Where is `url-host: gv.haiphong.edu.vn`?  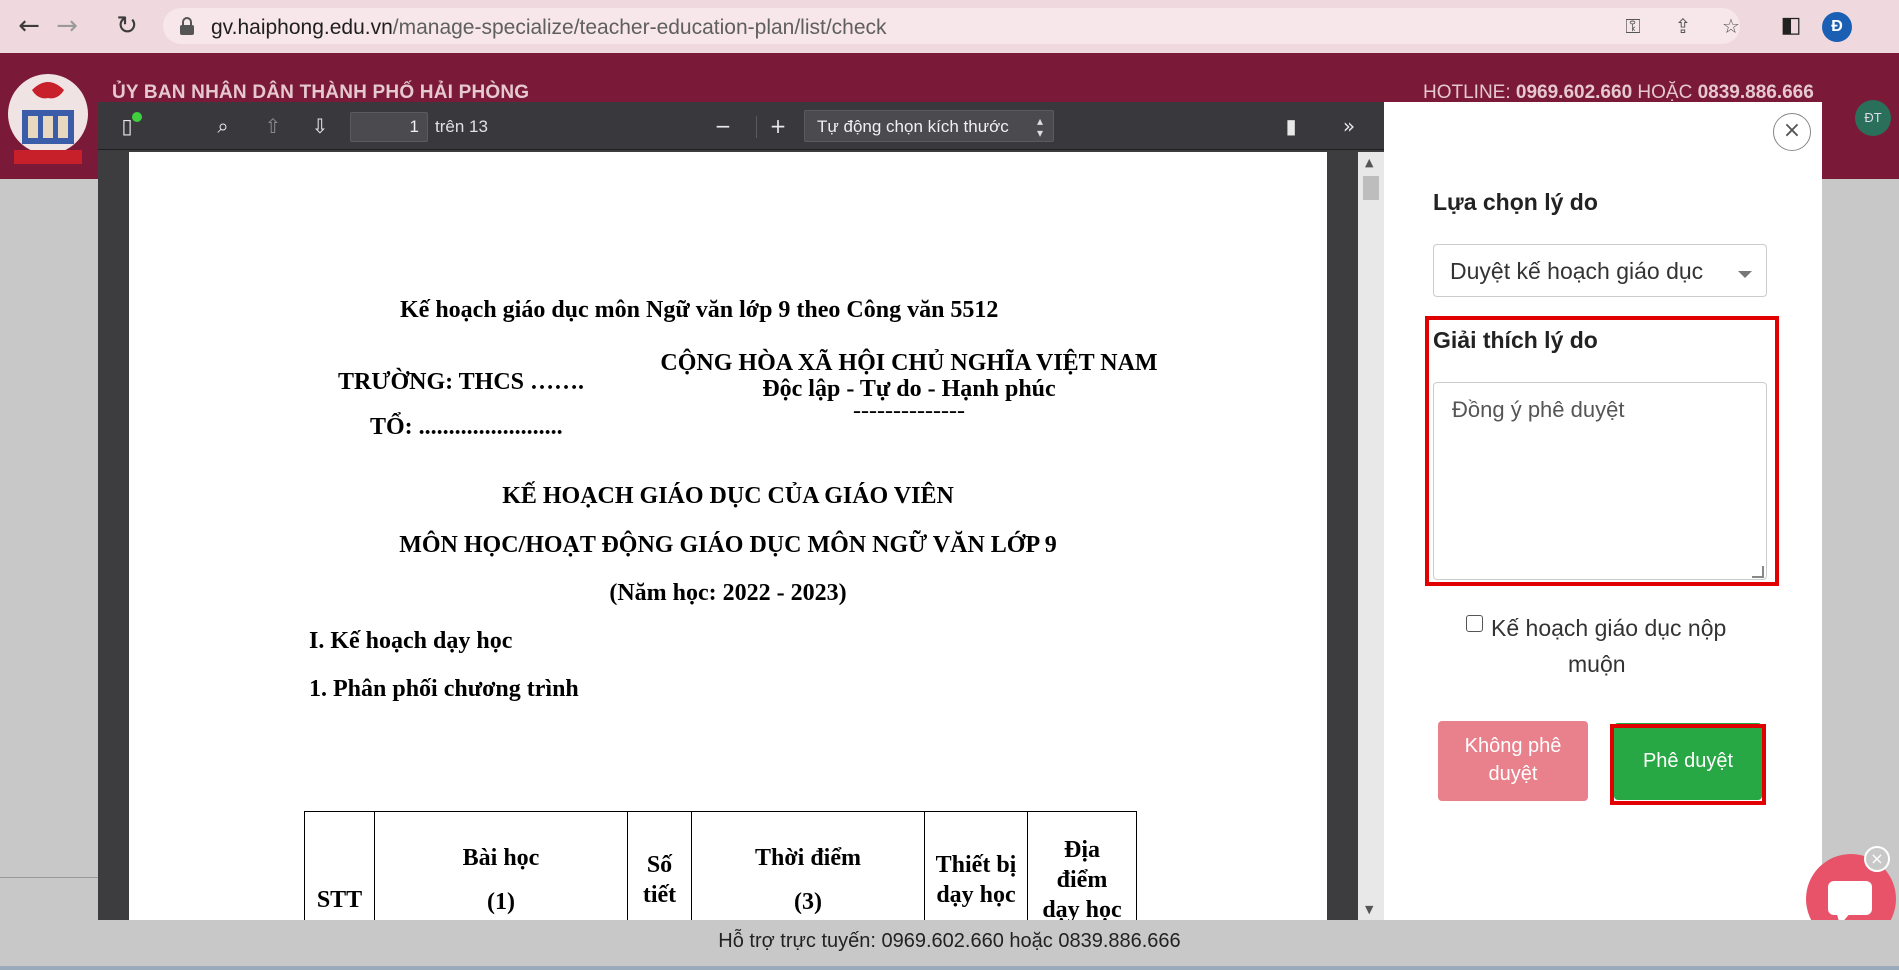
url-host: gv.haiphong.edu.vn is located at coordinates (302, 27).